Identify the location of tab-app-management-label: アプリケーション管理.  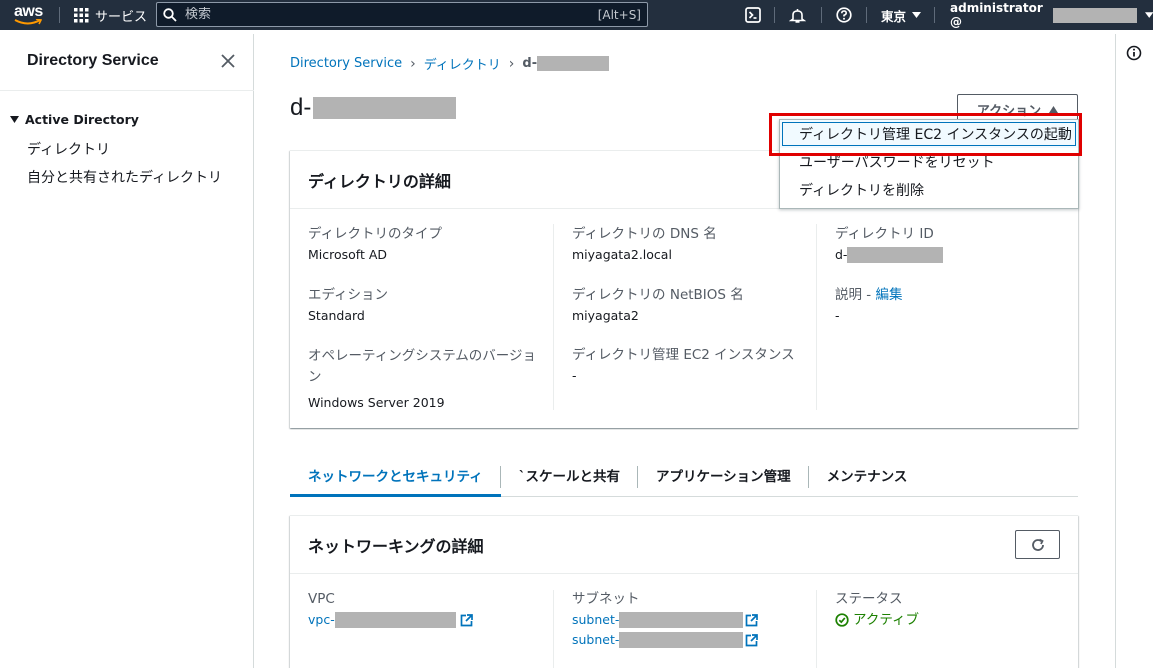
(723, 477).